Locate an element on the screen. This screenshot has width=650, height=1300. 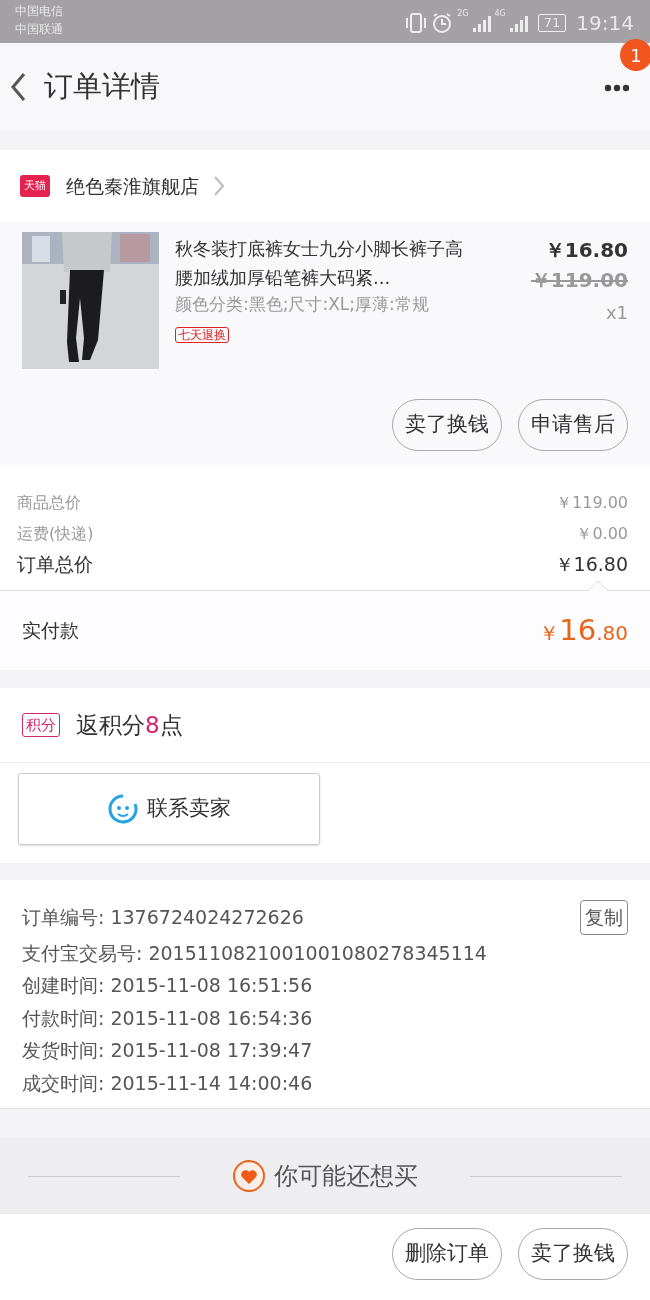
battery-level: 71 is located at coordinates (552, 22).